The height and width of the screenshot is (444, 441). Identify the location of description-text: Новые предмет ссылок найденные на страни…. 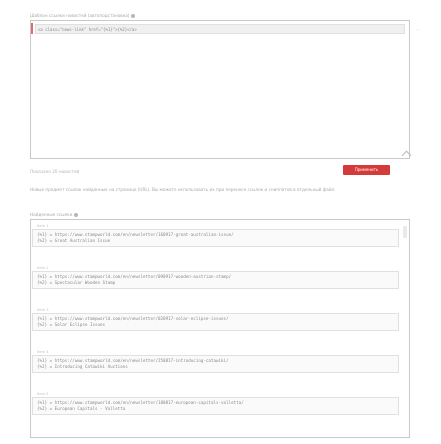
(183, 189).